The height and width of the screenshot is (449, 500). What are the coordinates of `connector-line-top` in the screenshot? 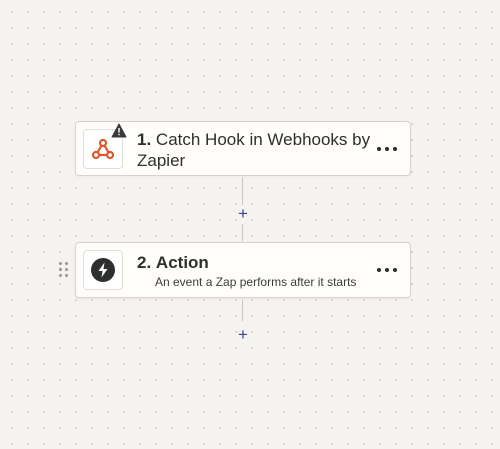 It's located at (242, 191).